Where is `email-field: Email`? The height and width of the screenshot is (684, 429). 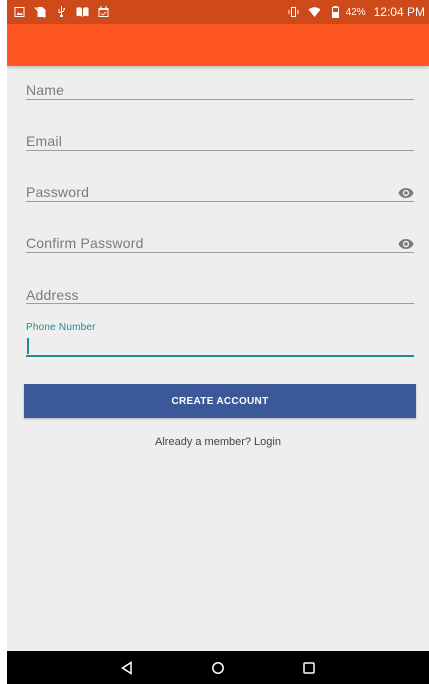
email-field: Email is located at coordinates (220, 142).